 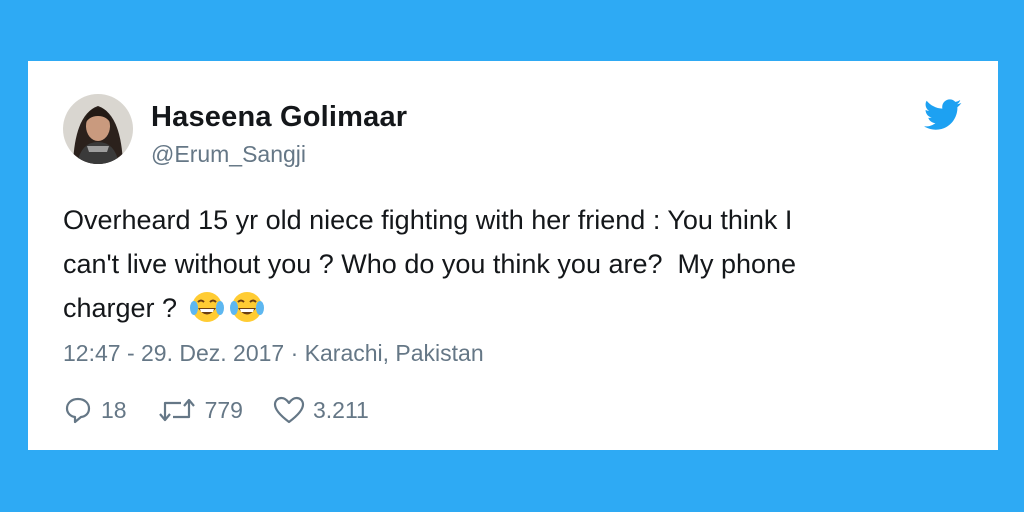 I want to click on tweet-actions: 18 779 3.211, so click(x=231, y=410).